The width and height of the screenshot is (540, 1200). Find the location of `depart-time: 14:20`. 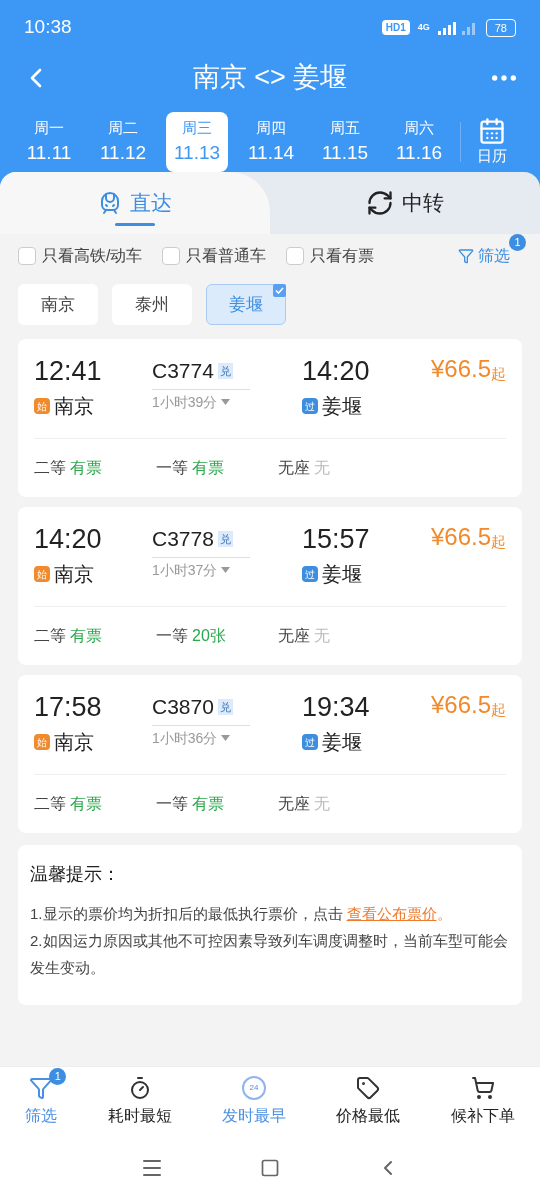

depart-time: 14:20 is located at coordinates (68, 539).